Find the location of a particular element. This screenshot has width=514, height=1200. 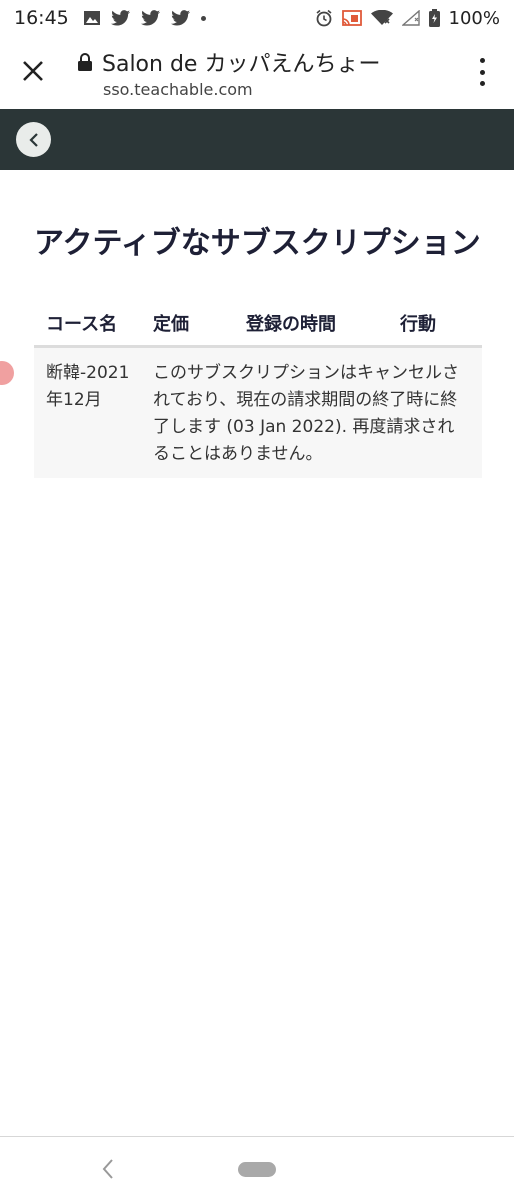

close-button is located at coordinates (33, 71).